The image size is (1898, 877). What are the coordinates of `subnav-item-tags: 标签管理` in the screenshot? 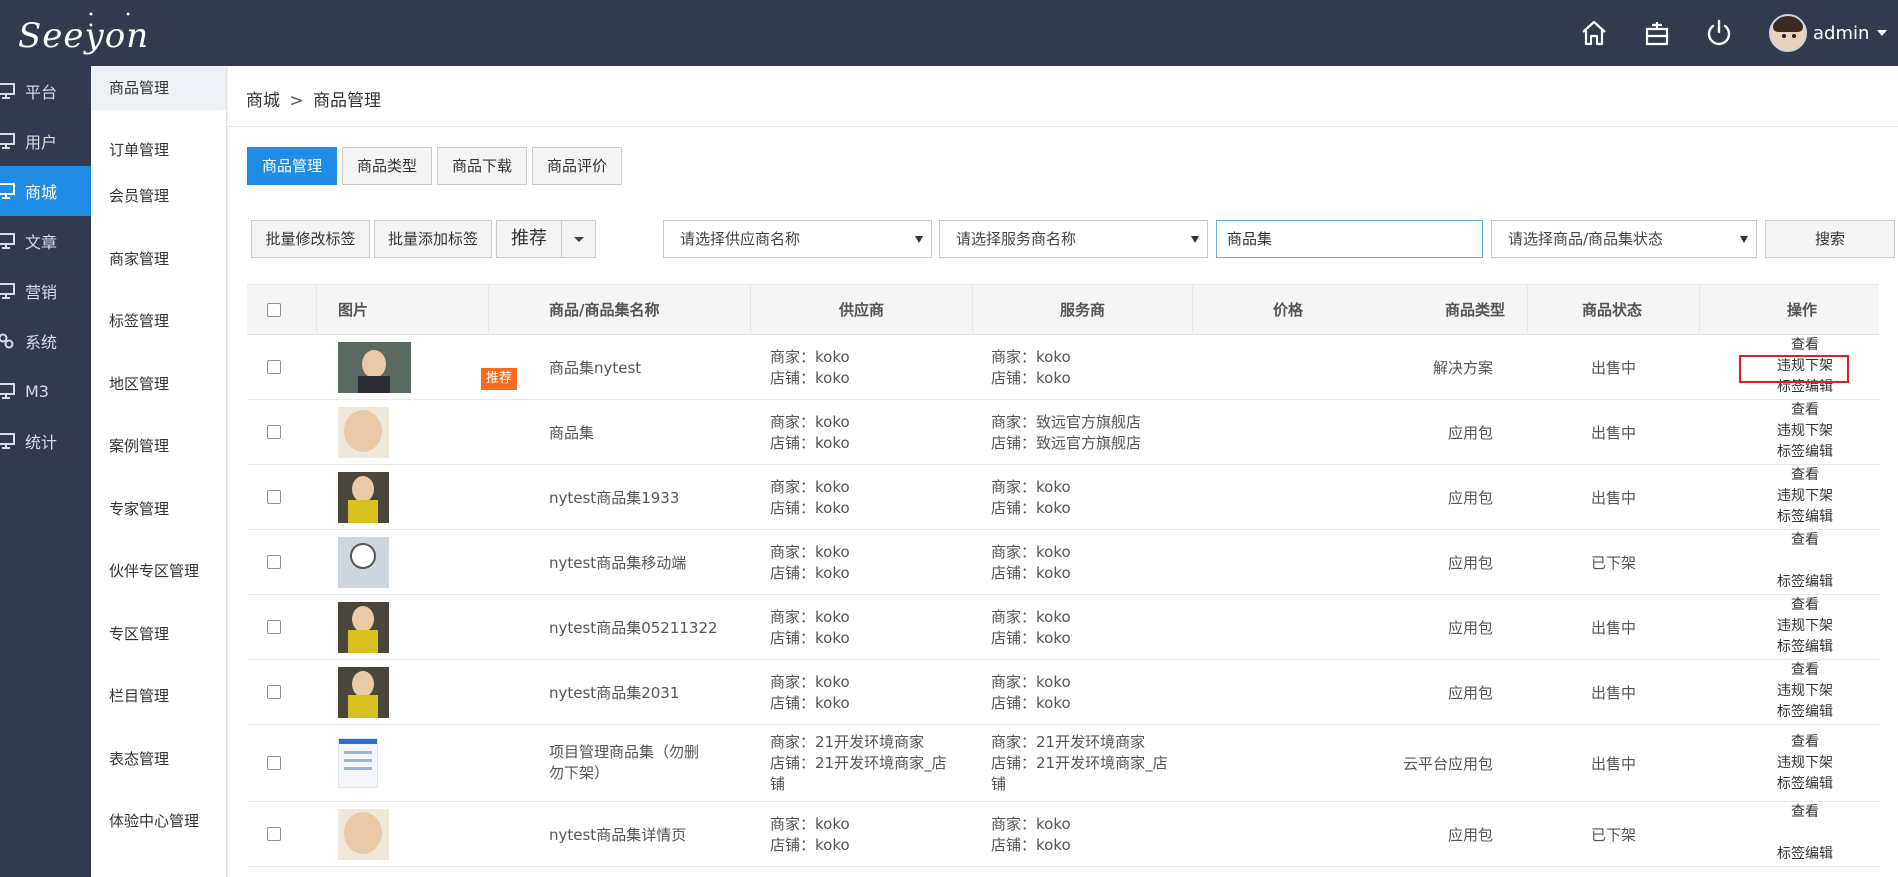 It's located at (158, 321).